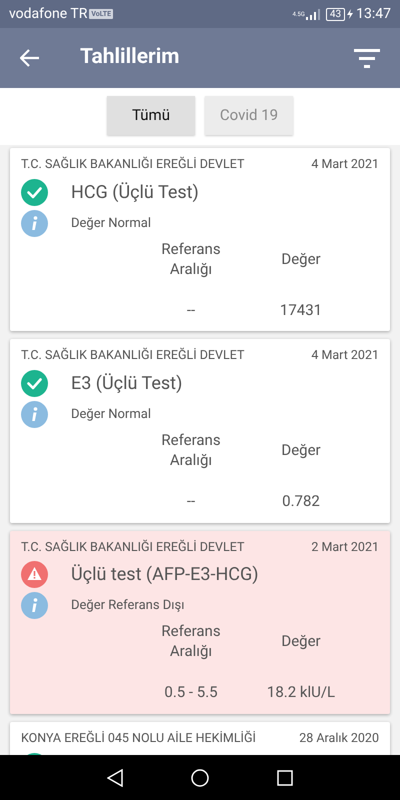 The width and height of the screenshot is (400, 800). Describe the element at coordinates (301, 310) in the screenshot. I see `result-value: 17431` at that location.